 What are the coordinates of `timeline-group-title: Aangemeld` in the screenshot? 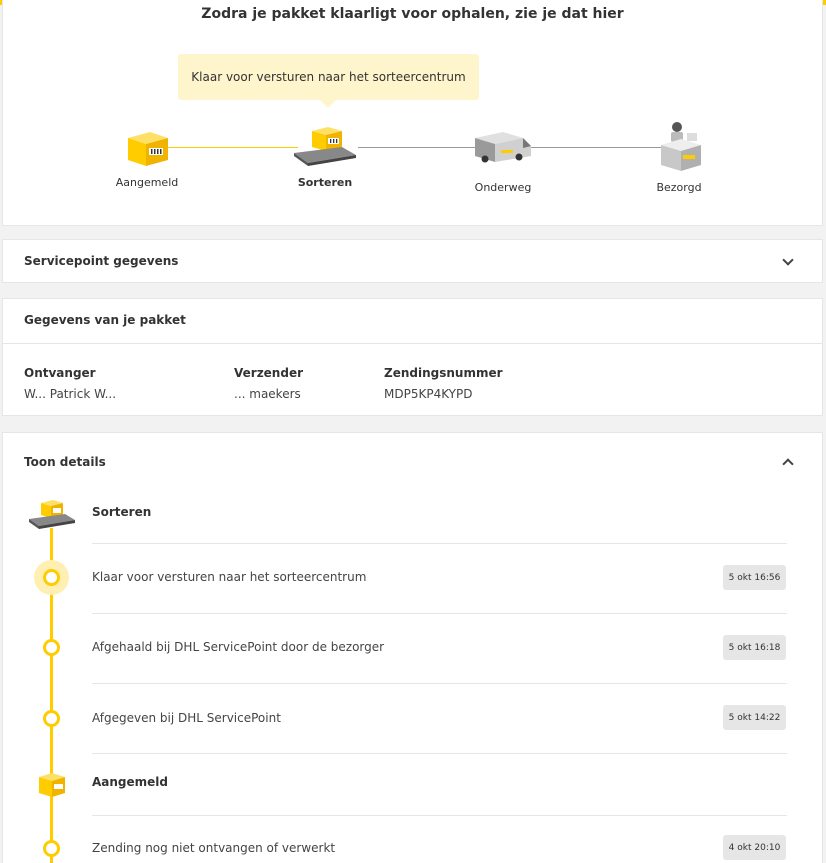 It's located at (130, 782).